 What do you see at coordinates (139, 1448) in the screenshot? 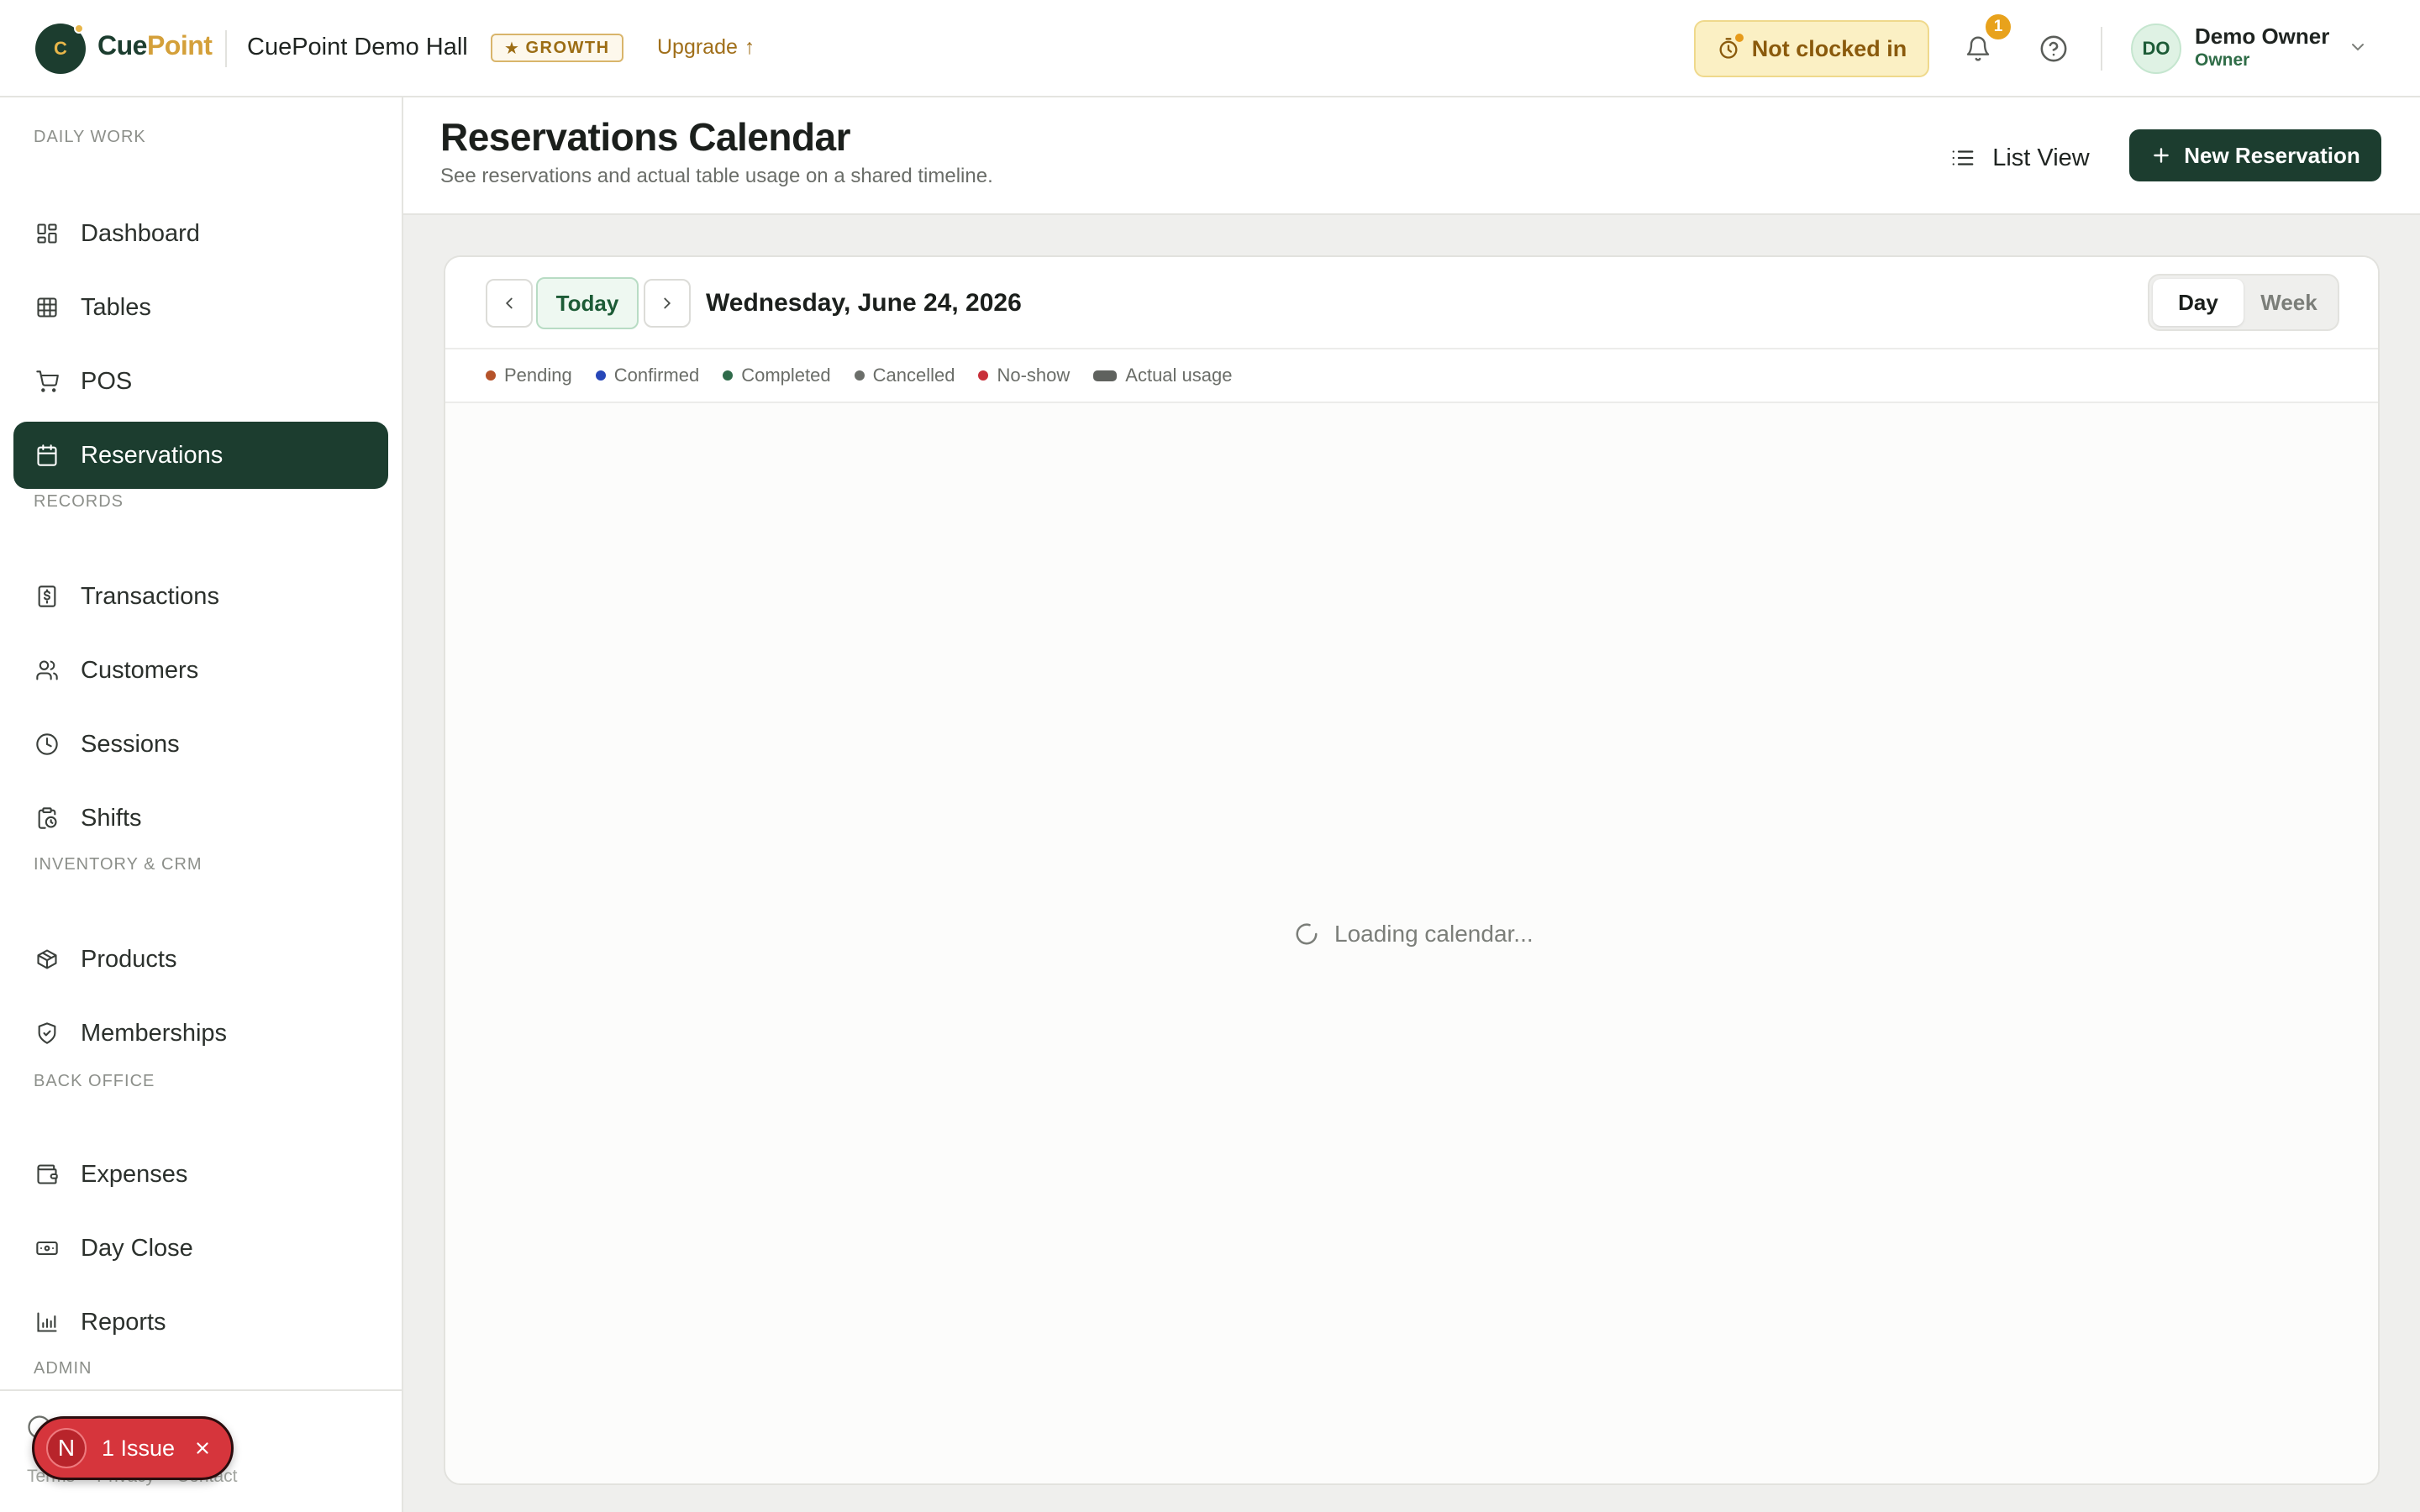
I see `issue-count-label: 1 Issue` at bounding box center [139, 1448].